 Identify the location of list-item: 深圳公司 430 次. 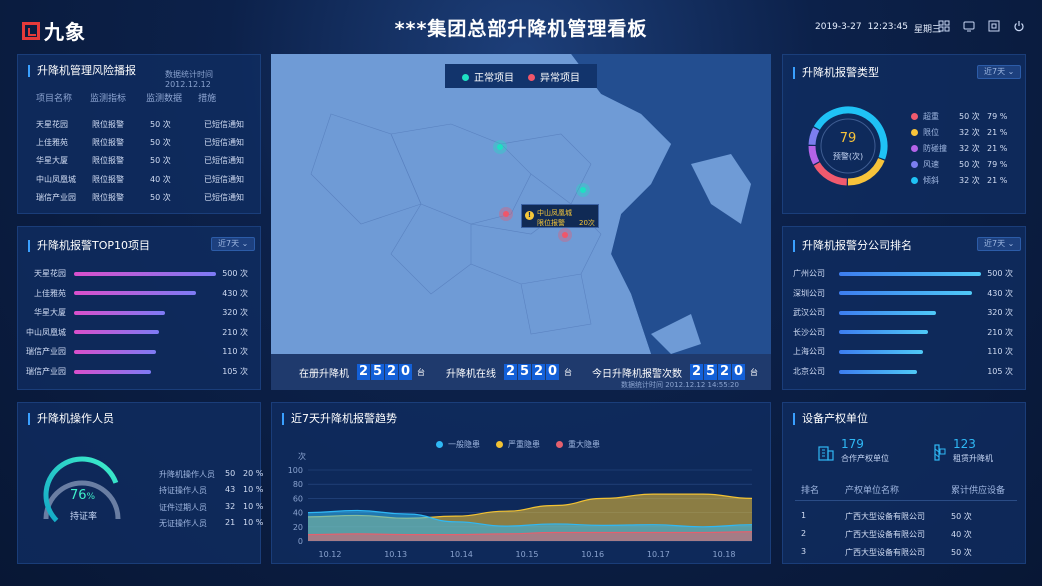
(903, 293).